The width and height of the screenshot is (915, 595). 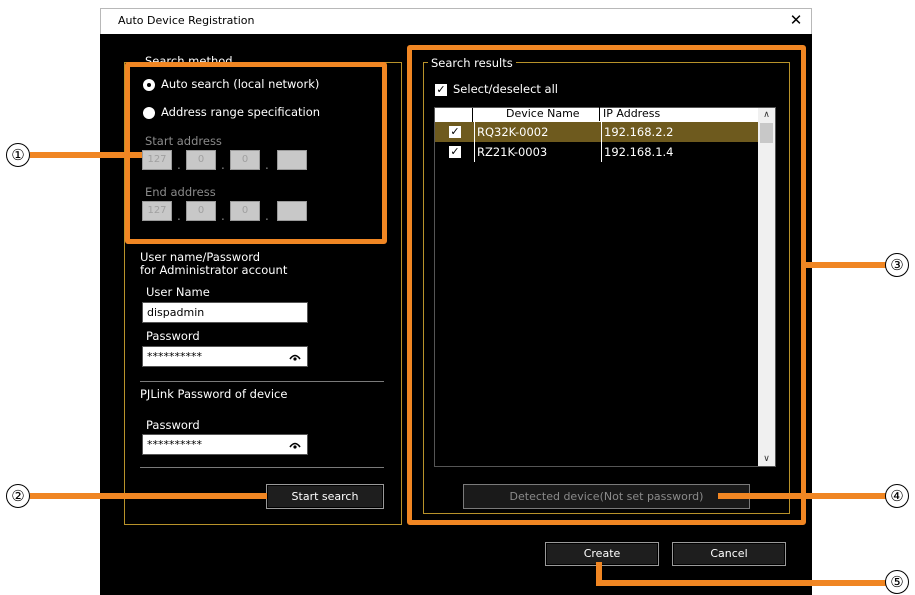 I want to click on end-ip-octet-2: 0, so click(x=201, y=211).